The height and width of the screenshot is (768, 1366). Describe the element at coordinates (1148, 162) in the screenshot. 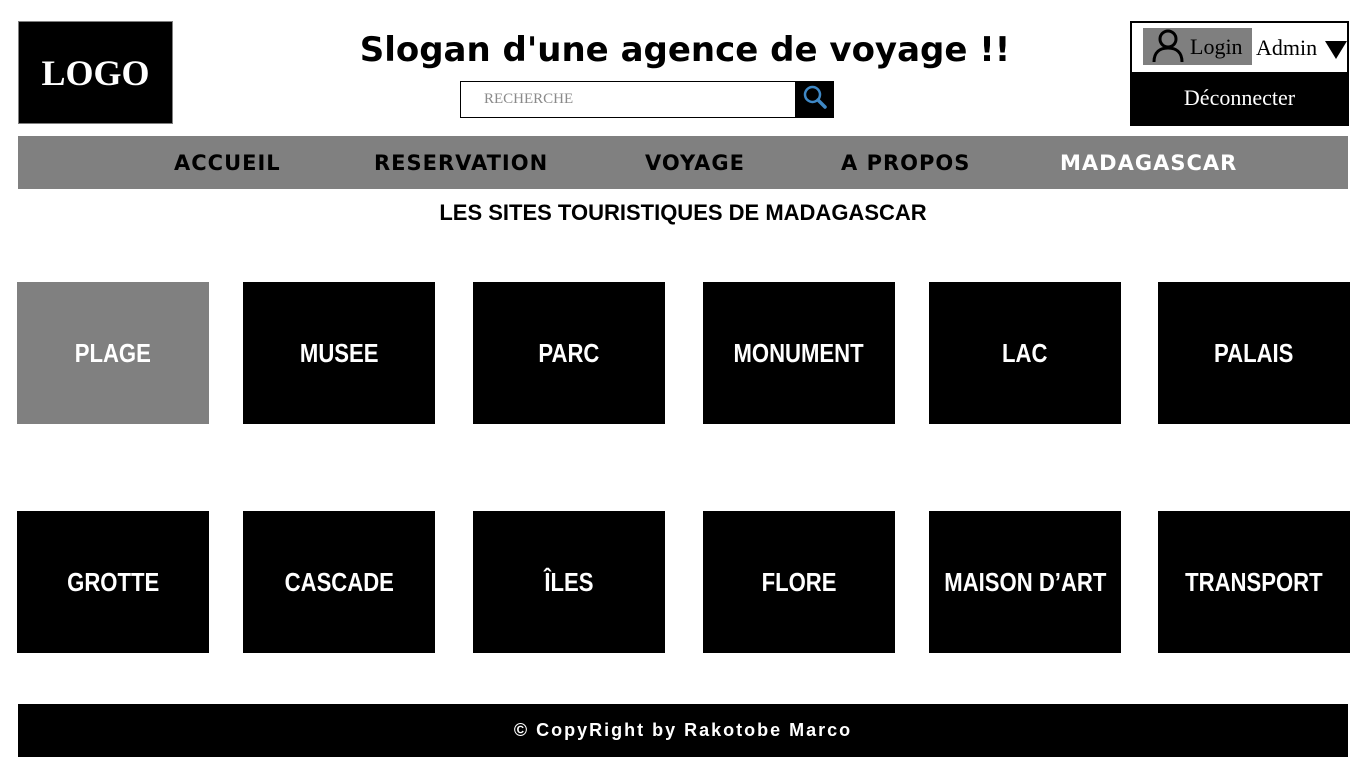

I see `nav-item-madagascar: MADAGASCAR` at that location.